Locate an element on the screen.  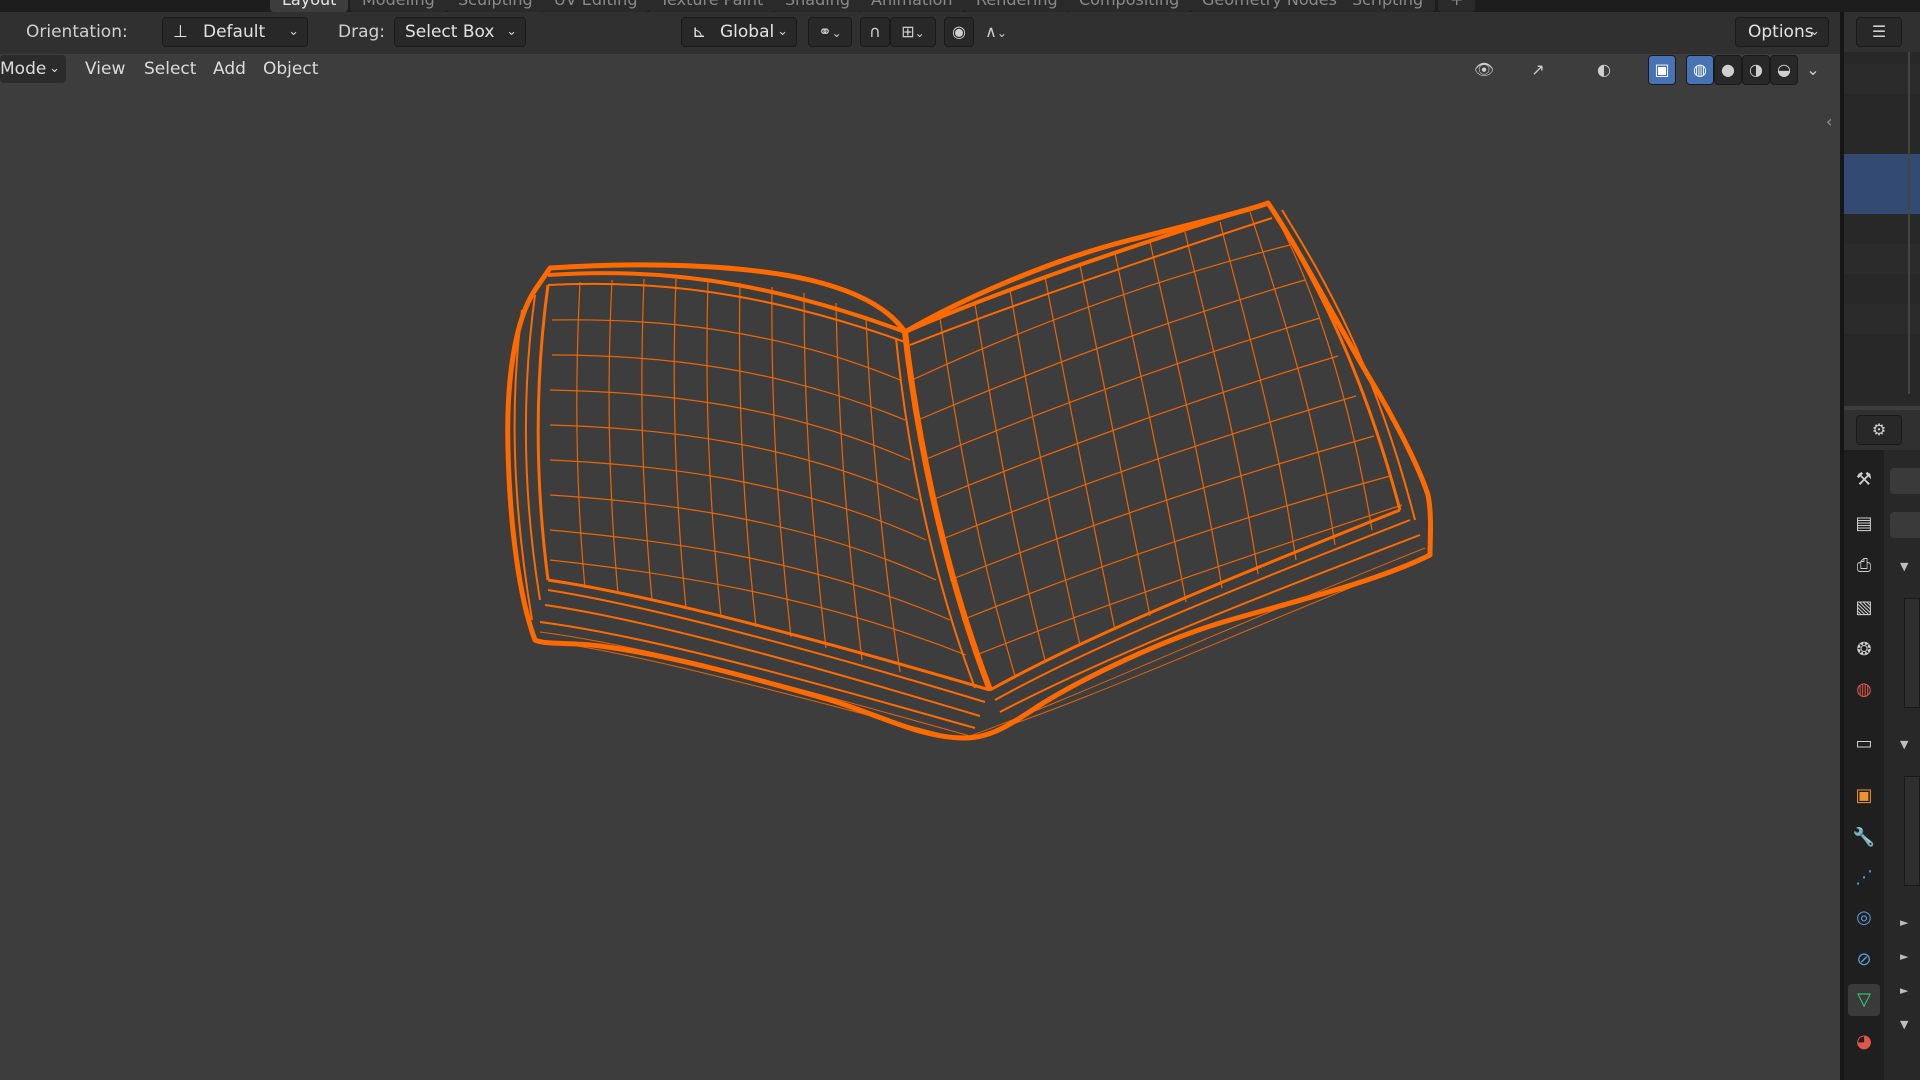
tab-compositing: Compositing is located at coordinates (1129, 6).